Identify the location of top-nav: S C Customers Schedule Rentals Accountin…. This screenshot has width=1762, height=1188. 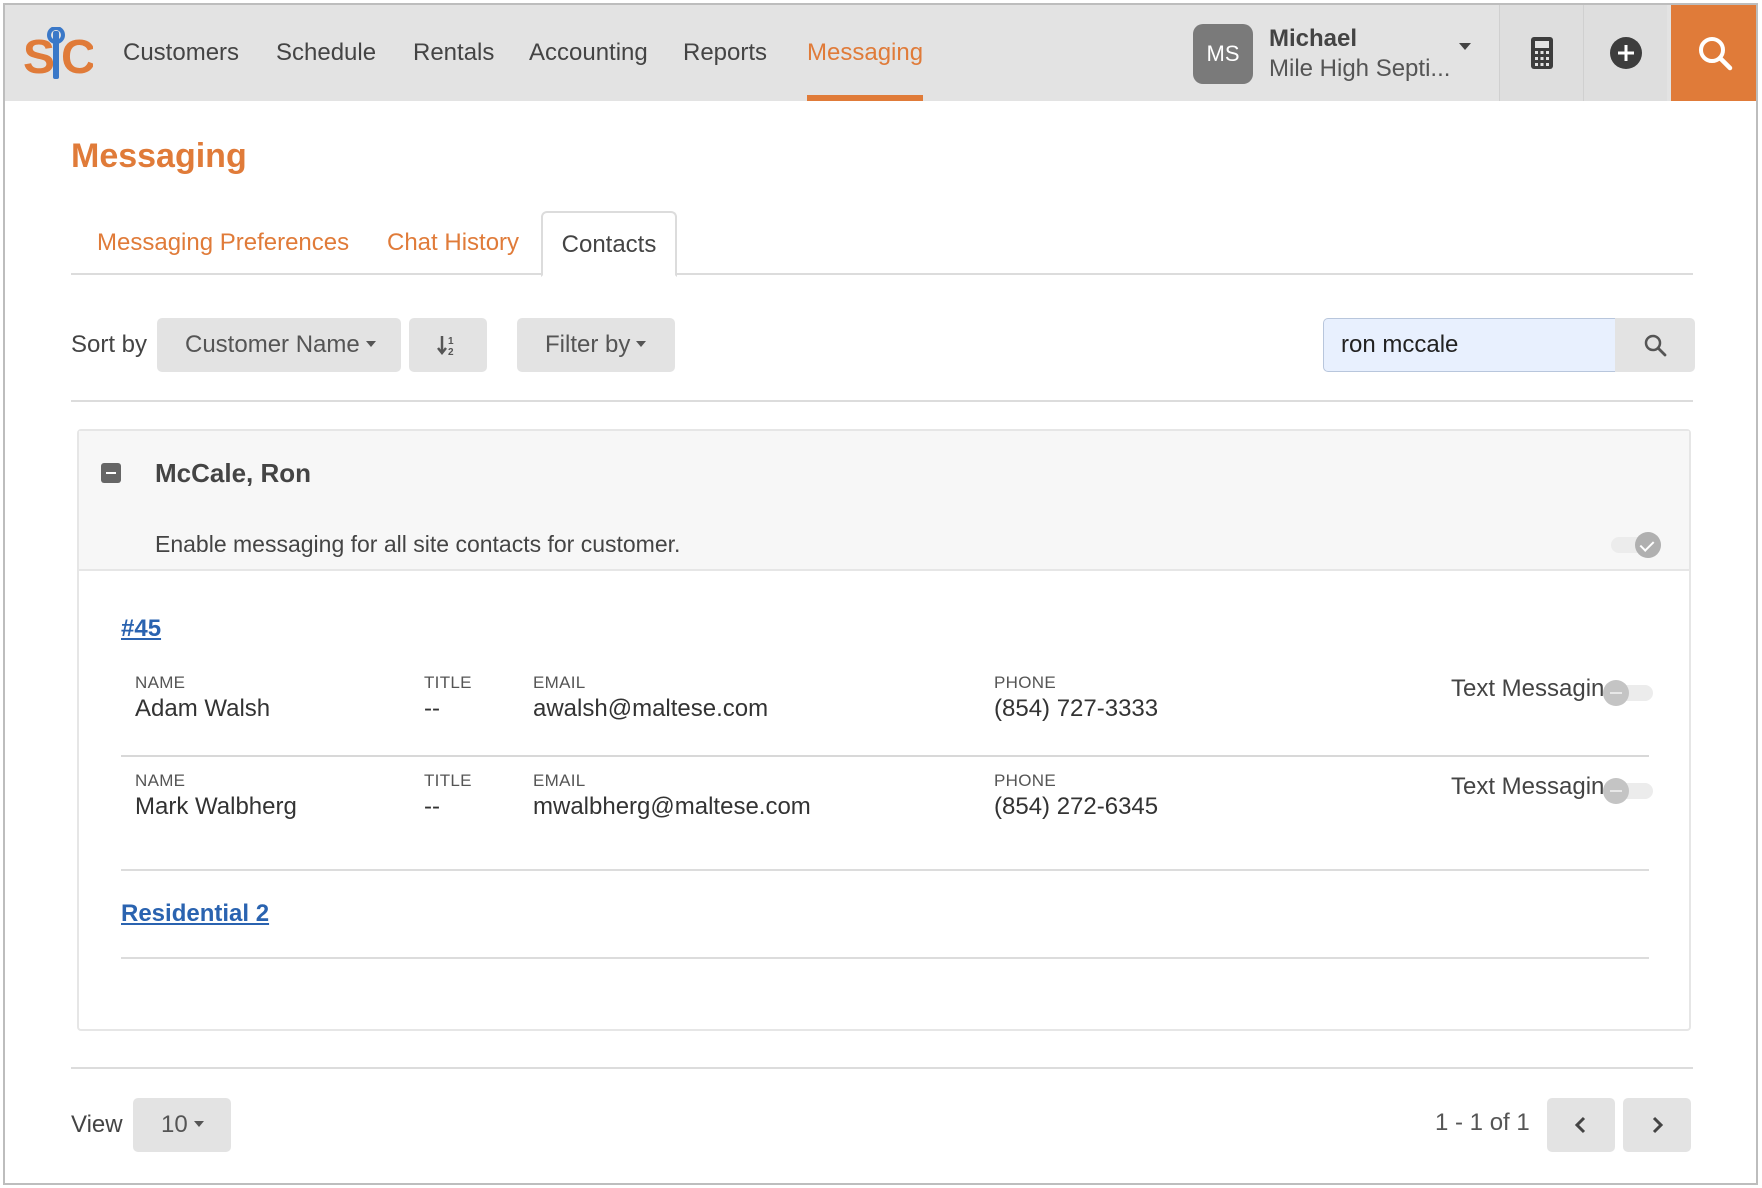
(880, 53).